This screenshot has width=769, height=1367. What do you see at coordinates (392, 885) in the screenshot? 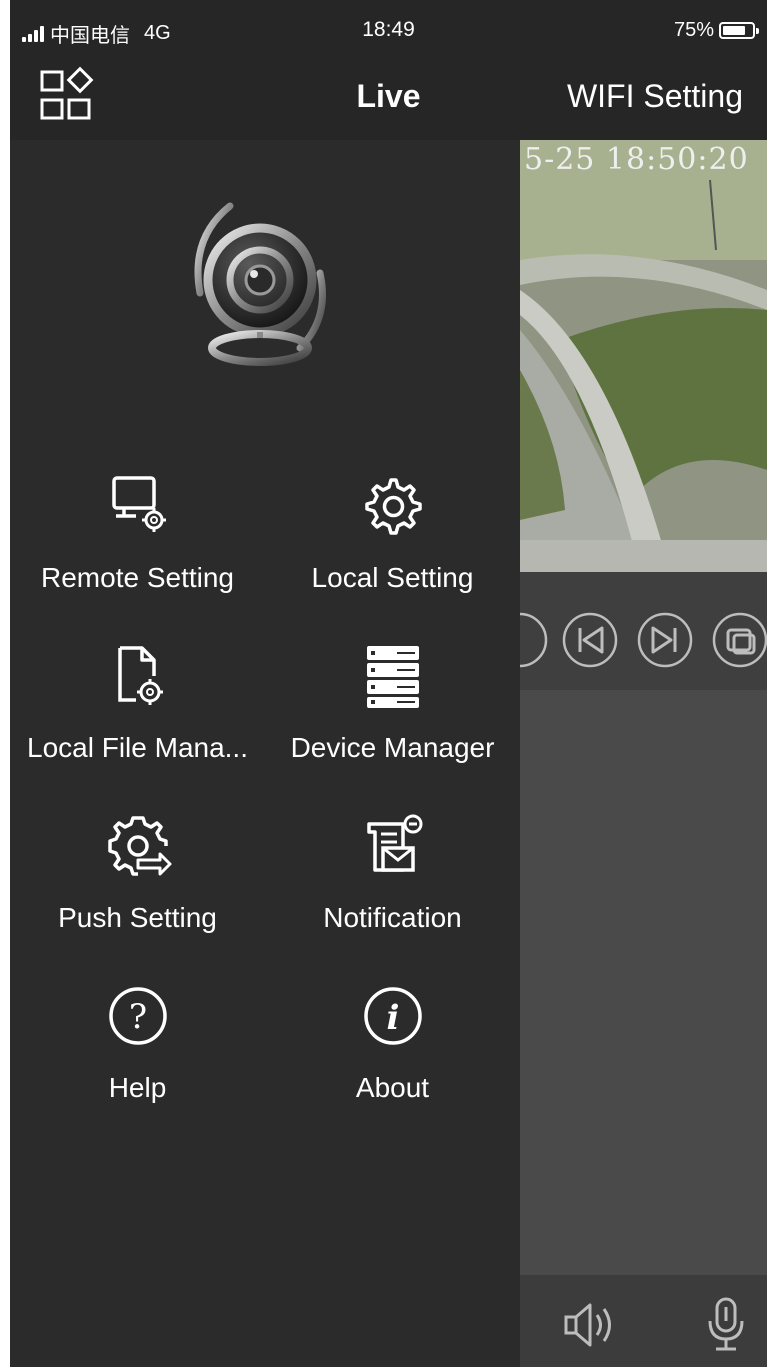
I see `menu-item-notification: Notification` at bounding box center [392, 885].